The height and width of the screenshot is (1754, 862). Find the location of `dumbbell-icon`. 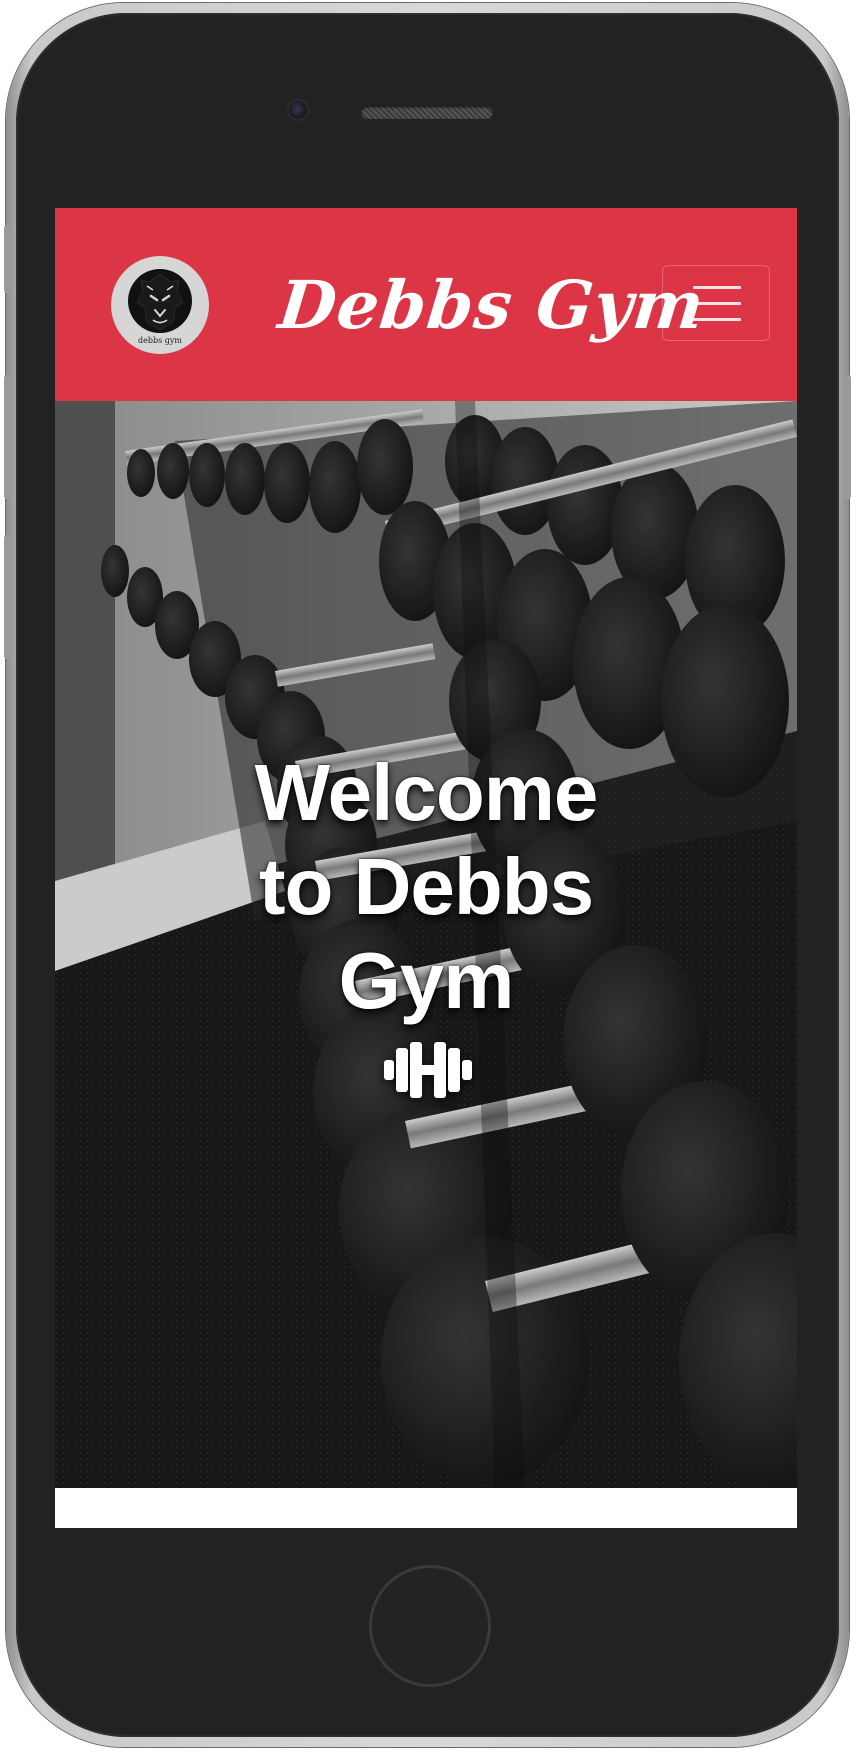

dumbbell-icon is located at coordinates (428, 1070).